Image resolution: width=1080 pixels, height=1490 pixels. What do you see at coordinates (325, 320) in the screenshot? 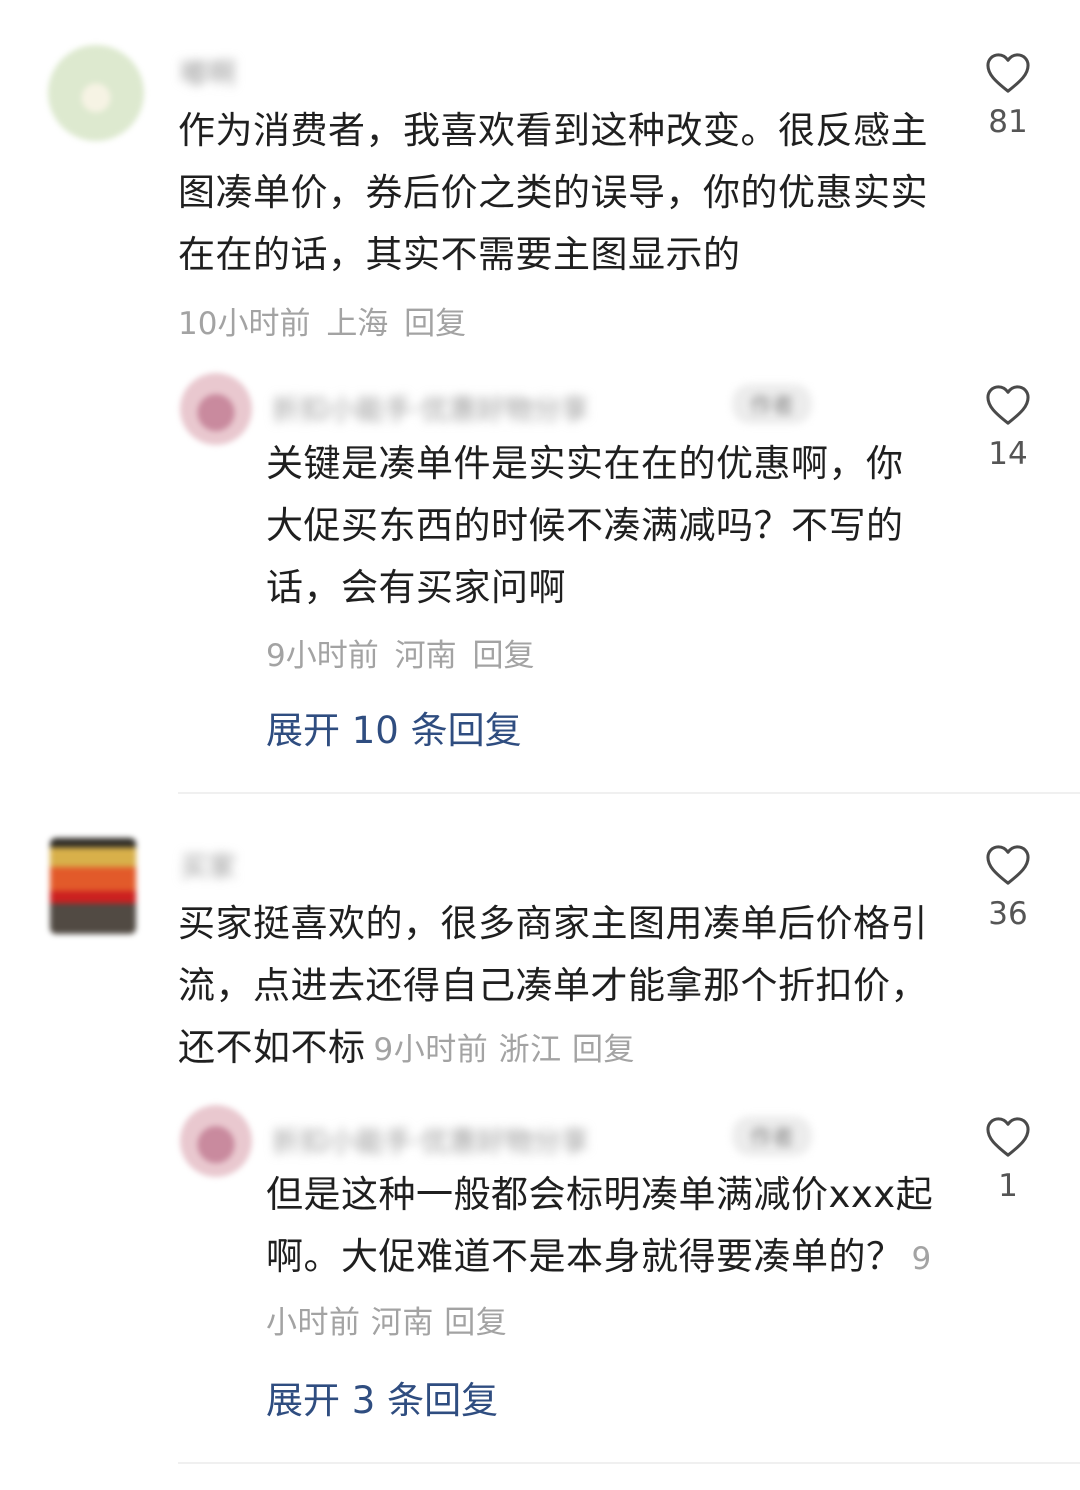
I see `comment-meta: 10小时前 上海 回复` at bounding box center [325, 320].